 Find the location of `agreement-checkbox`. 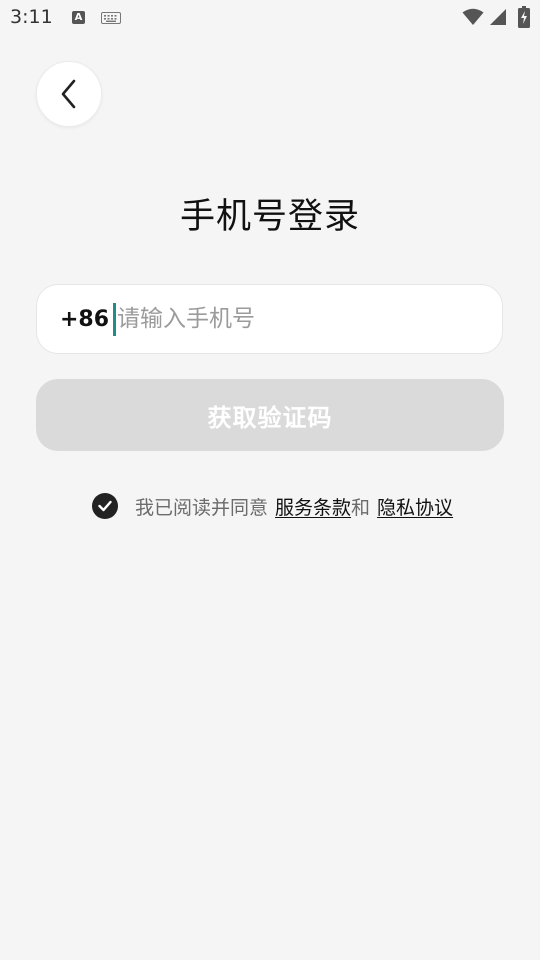

agreement-checkbox is located at coordinates (105, 506).